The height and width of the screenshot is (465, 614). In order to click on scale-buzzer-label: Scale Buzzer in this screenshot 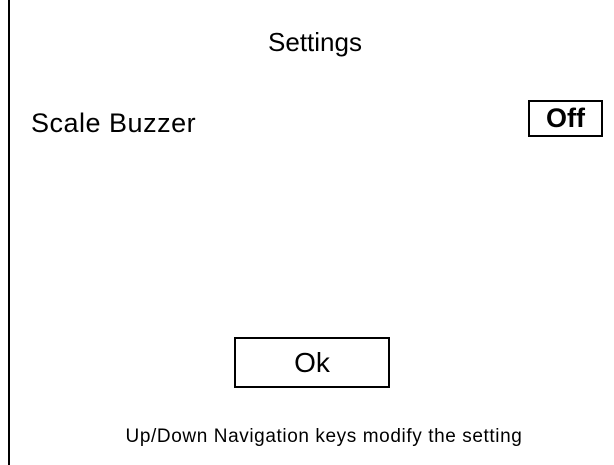, I will do `click(114, 123)`.